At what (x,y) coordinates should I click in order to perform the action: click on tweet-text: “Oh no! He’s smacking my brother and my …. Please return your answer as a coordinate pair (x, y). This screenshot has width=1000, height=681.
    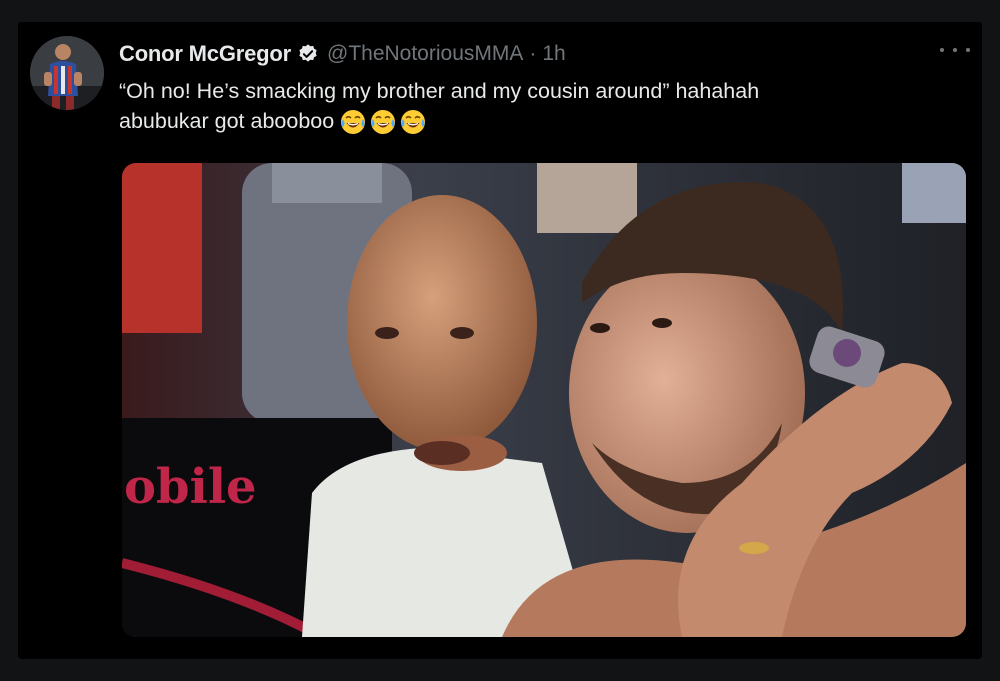
    Looking at the image, I should click on (539, 106).